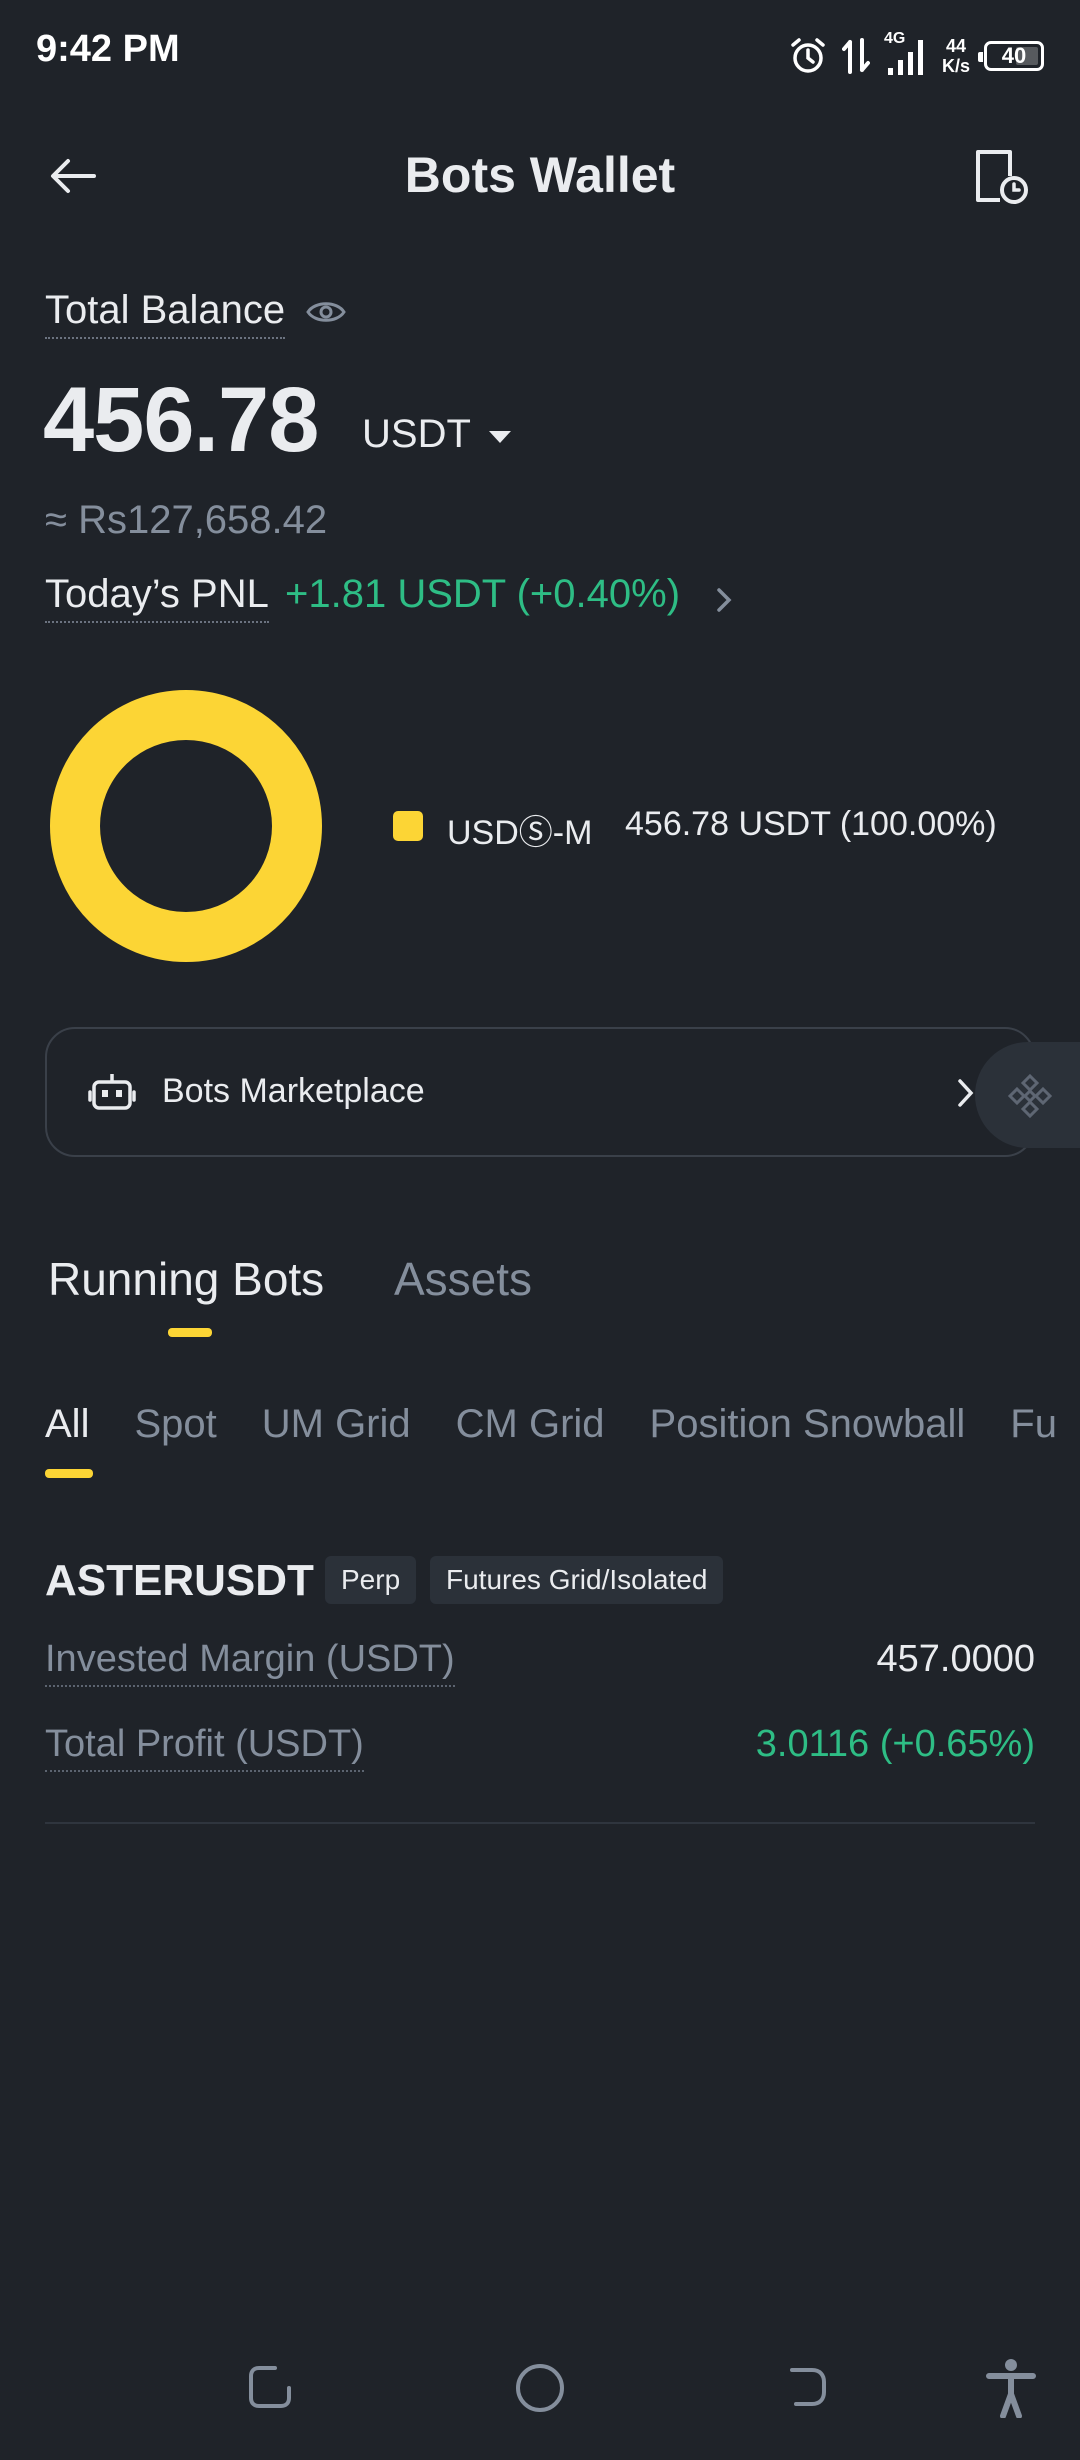 The width and height of the screenshot is (1080, 2460). What do you see at coordinates (463, 1279) in the screenshot?
I see `tab-assets: Assets` at bounding box center [463, 1279].